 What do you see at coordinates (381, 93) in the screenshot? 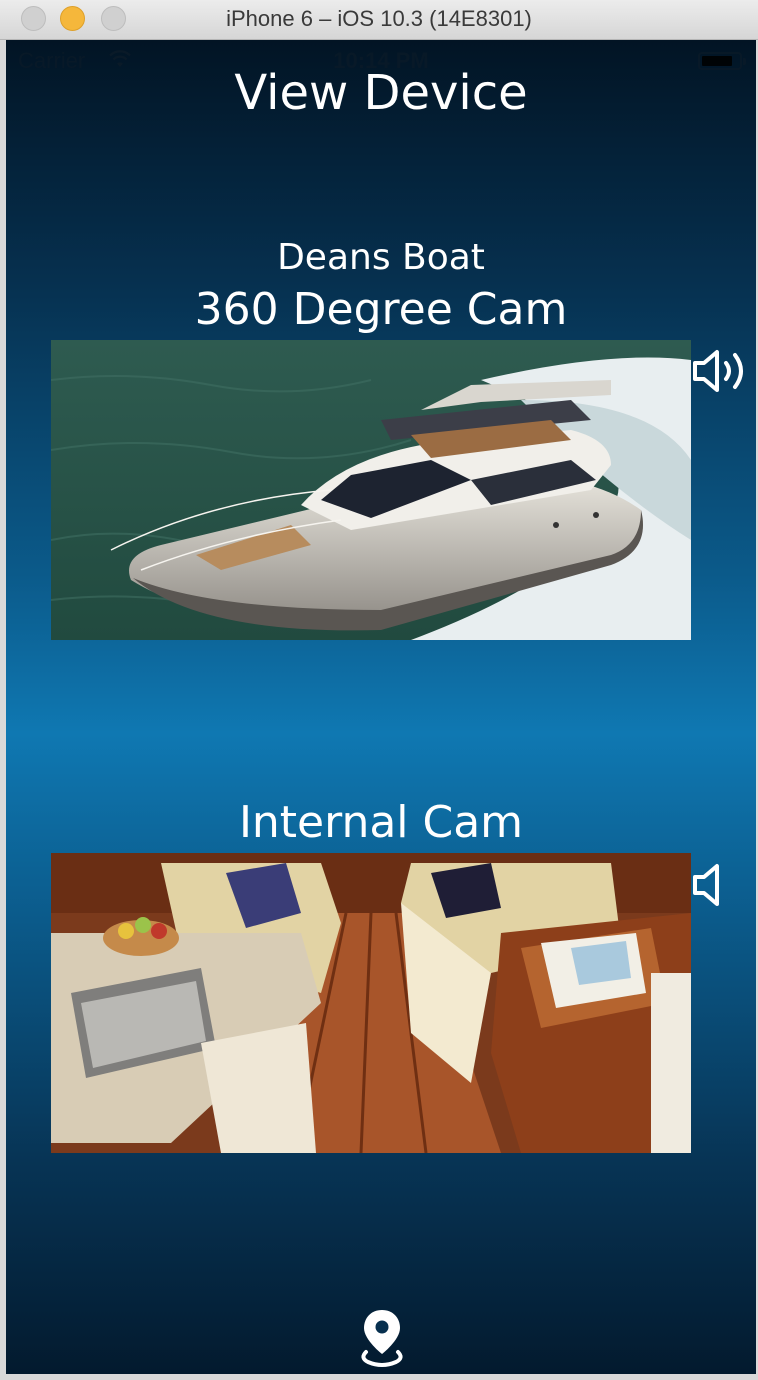
I see `page-title: View Device` at bounding box center [381, 93].